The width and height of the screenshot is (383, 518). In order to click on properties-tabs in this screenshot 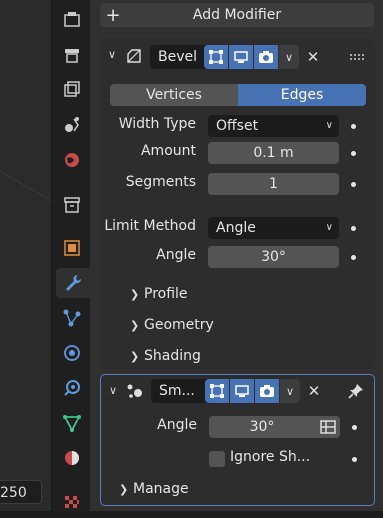, I will do `click(71, 255)`.